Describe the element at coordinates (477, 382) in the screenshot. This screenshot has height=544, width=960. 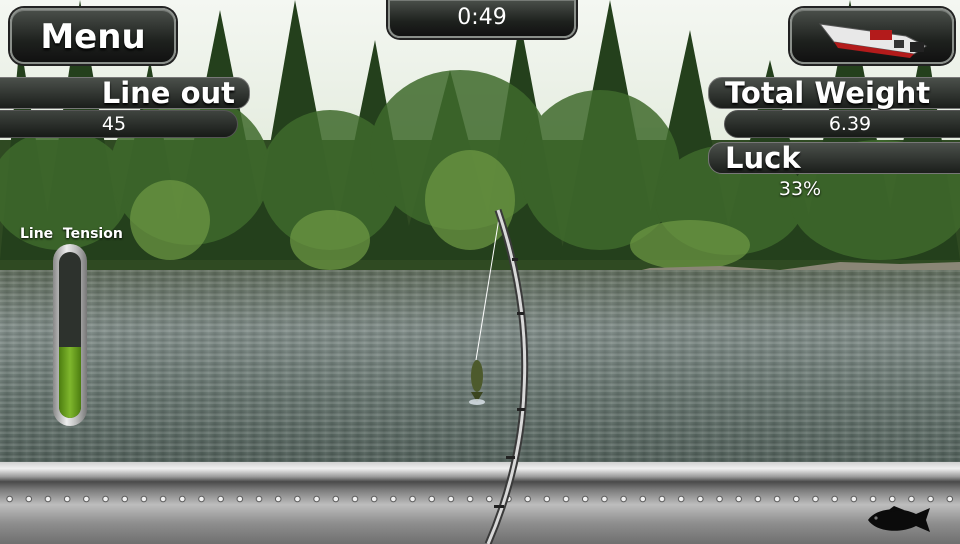
I see `hooked-fish-icon` at that location.